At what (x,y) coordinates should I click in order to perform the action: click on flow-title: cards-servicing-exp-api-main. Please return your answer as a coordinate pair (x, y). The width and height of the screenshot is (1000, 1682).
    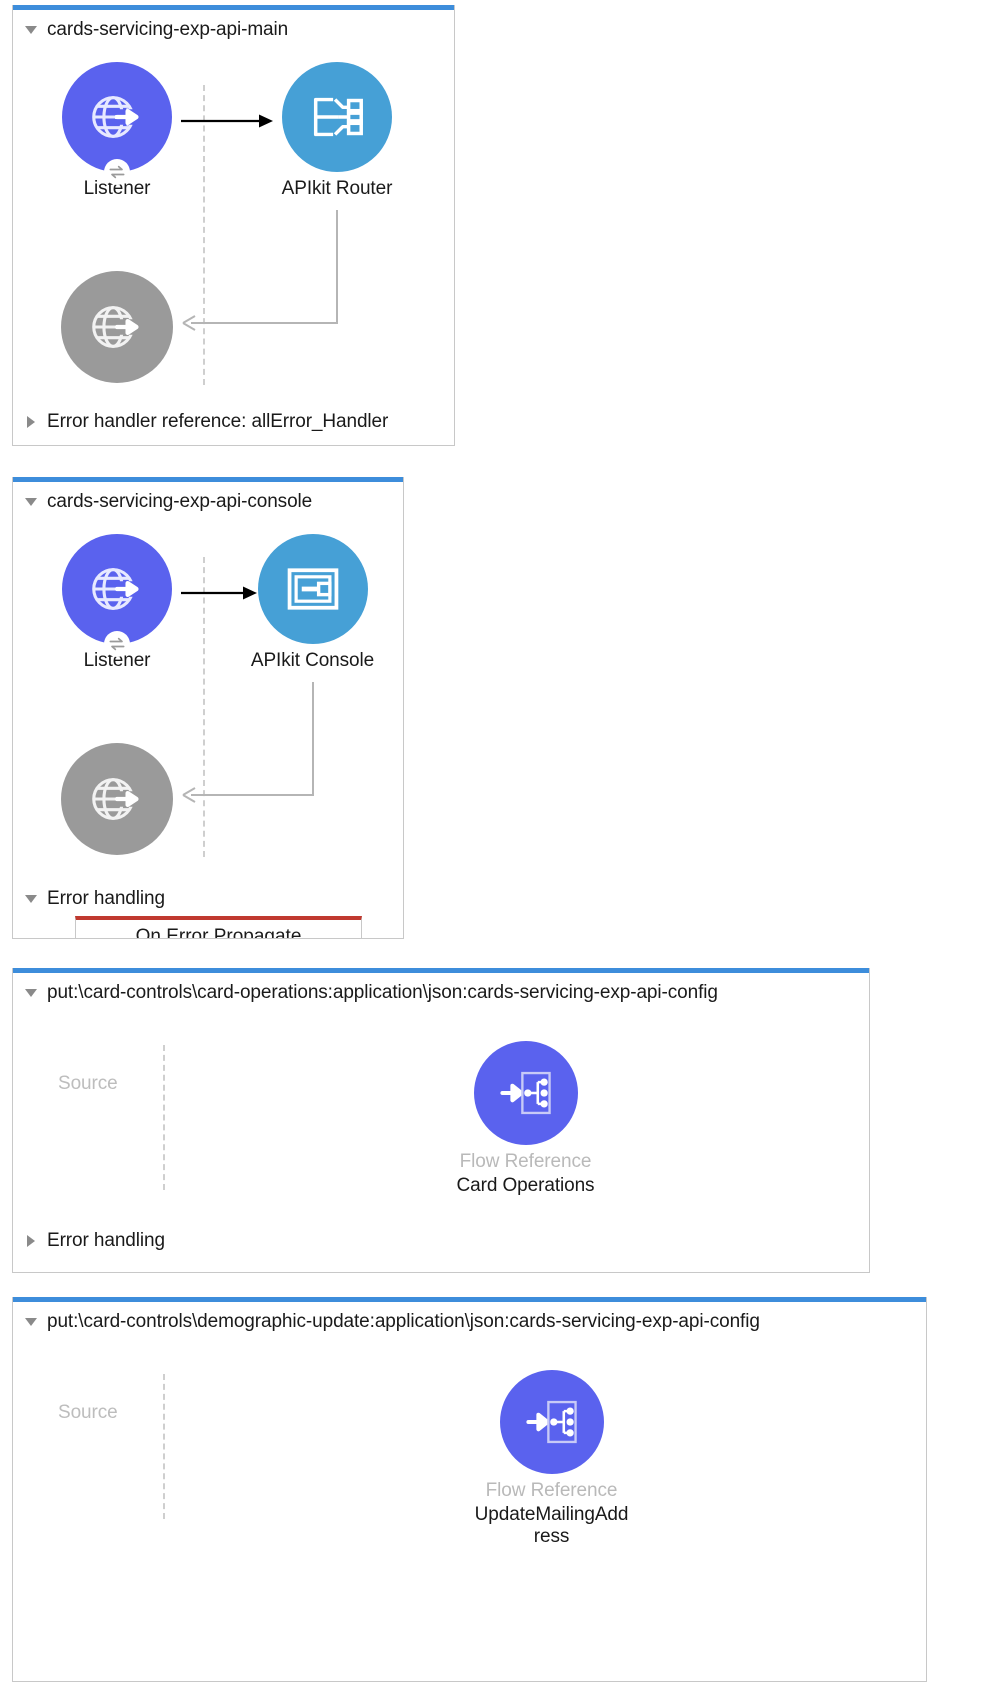
    Looking at the image, I should click on (168, 29).